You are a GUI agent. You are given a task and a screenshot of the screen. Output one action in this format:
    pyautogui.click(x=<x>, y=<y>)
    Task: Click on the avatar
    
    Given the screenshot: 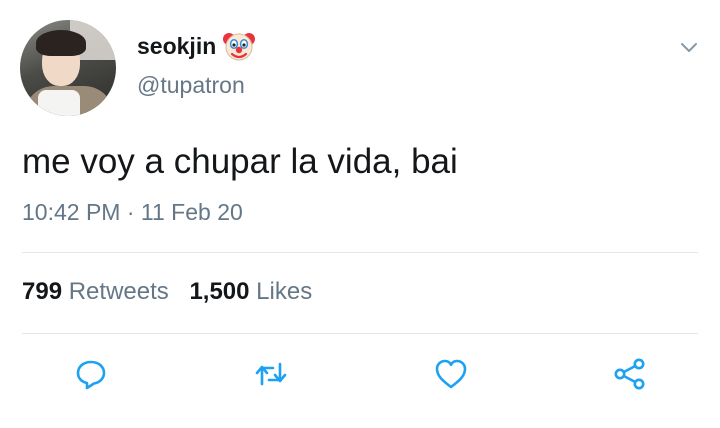 What is the action you would take?
    pyautogui.click(x=68, y=68)
    